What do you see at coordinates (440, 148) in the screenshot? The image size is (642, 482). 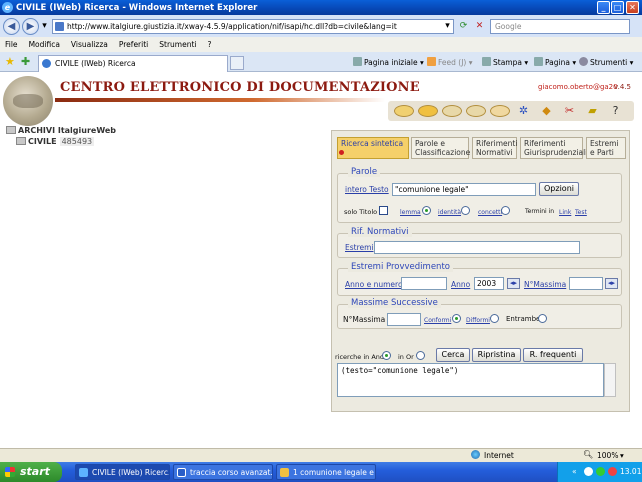 I see `tab-parole-classificazione: Parole e Classificazione` at bounding box center [440, 148].